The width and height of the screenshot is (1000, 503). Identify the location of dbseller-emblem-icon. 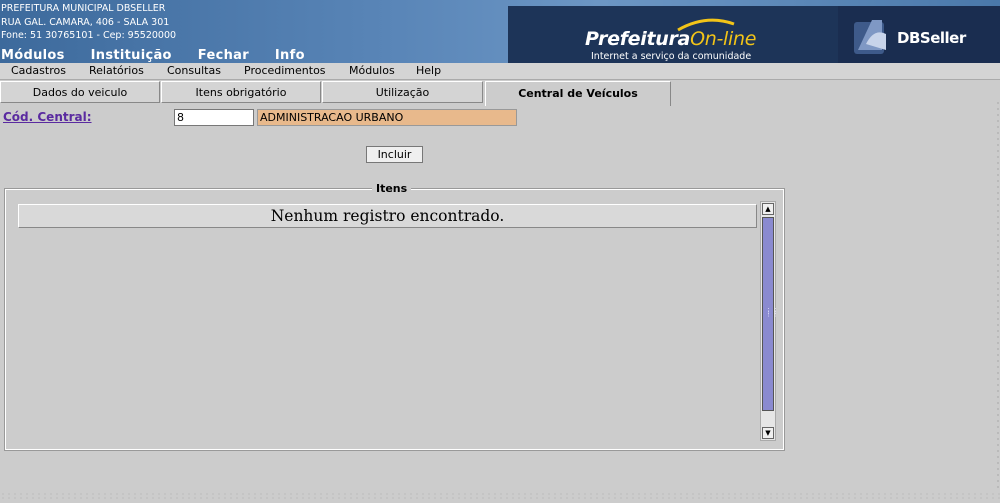
(870, 37).